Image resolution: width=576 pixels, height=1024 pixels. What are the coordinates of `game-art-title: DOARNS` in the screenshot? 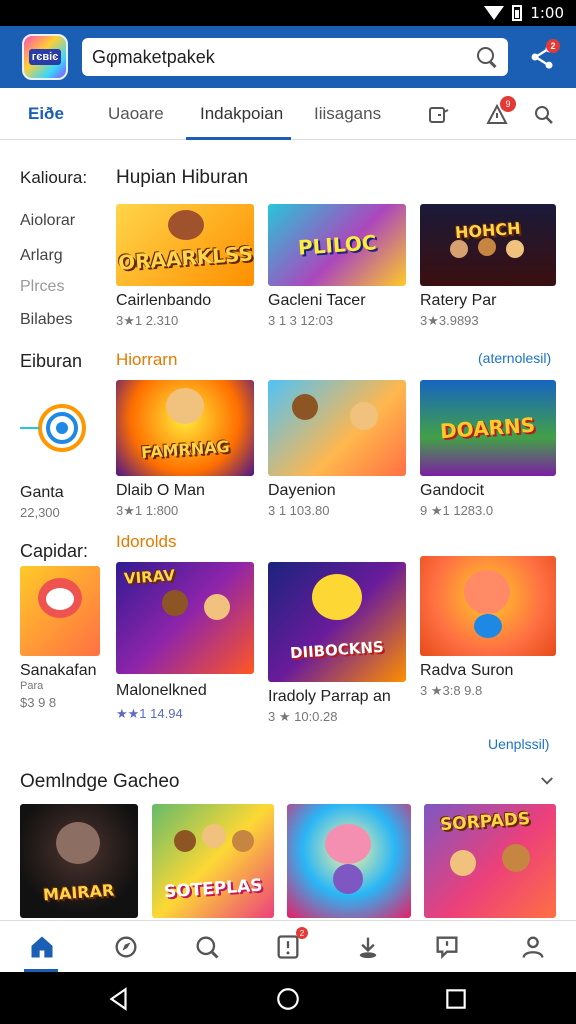 It's located at (488, 428).